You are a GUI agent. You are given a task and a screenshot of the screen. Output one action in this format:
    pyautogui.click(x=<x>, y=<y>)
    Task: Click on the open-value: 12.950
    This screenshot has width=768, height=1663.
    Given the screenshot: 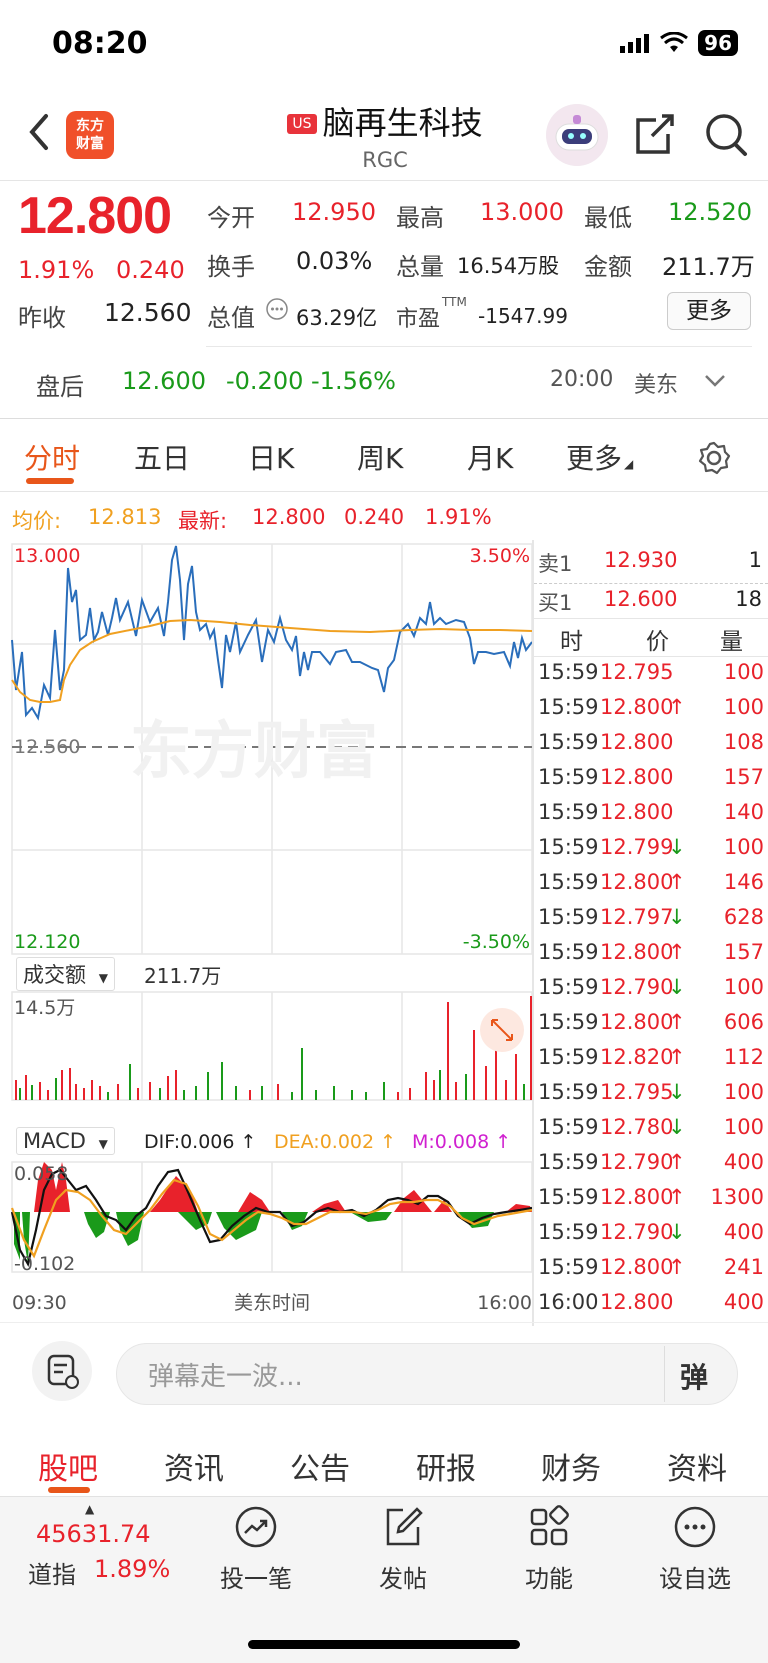 What is the action you would take?
    pyautogui.click(x=334, y=212)
    